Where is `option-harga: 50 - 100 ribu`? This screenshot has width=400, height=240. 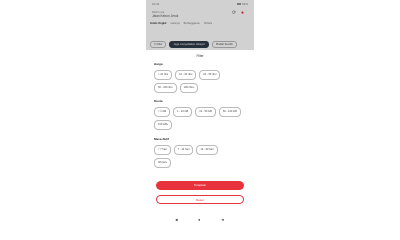
option-harga: 50 - 100 ribu is located at coordinates (165, 88).